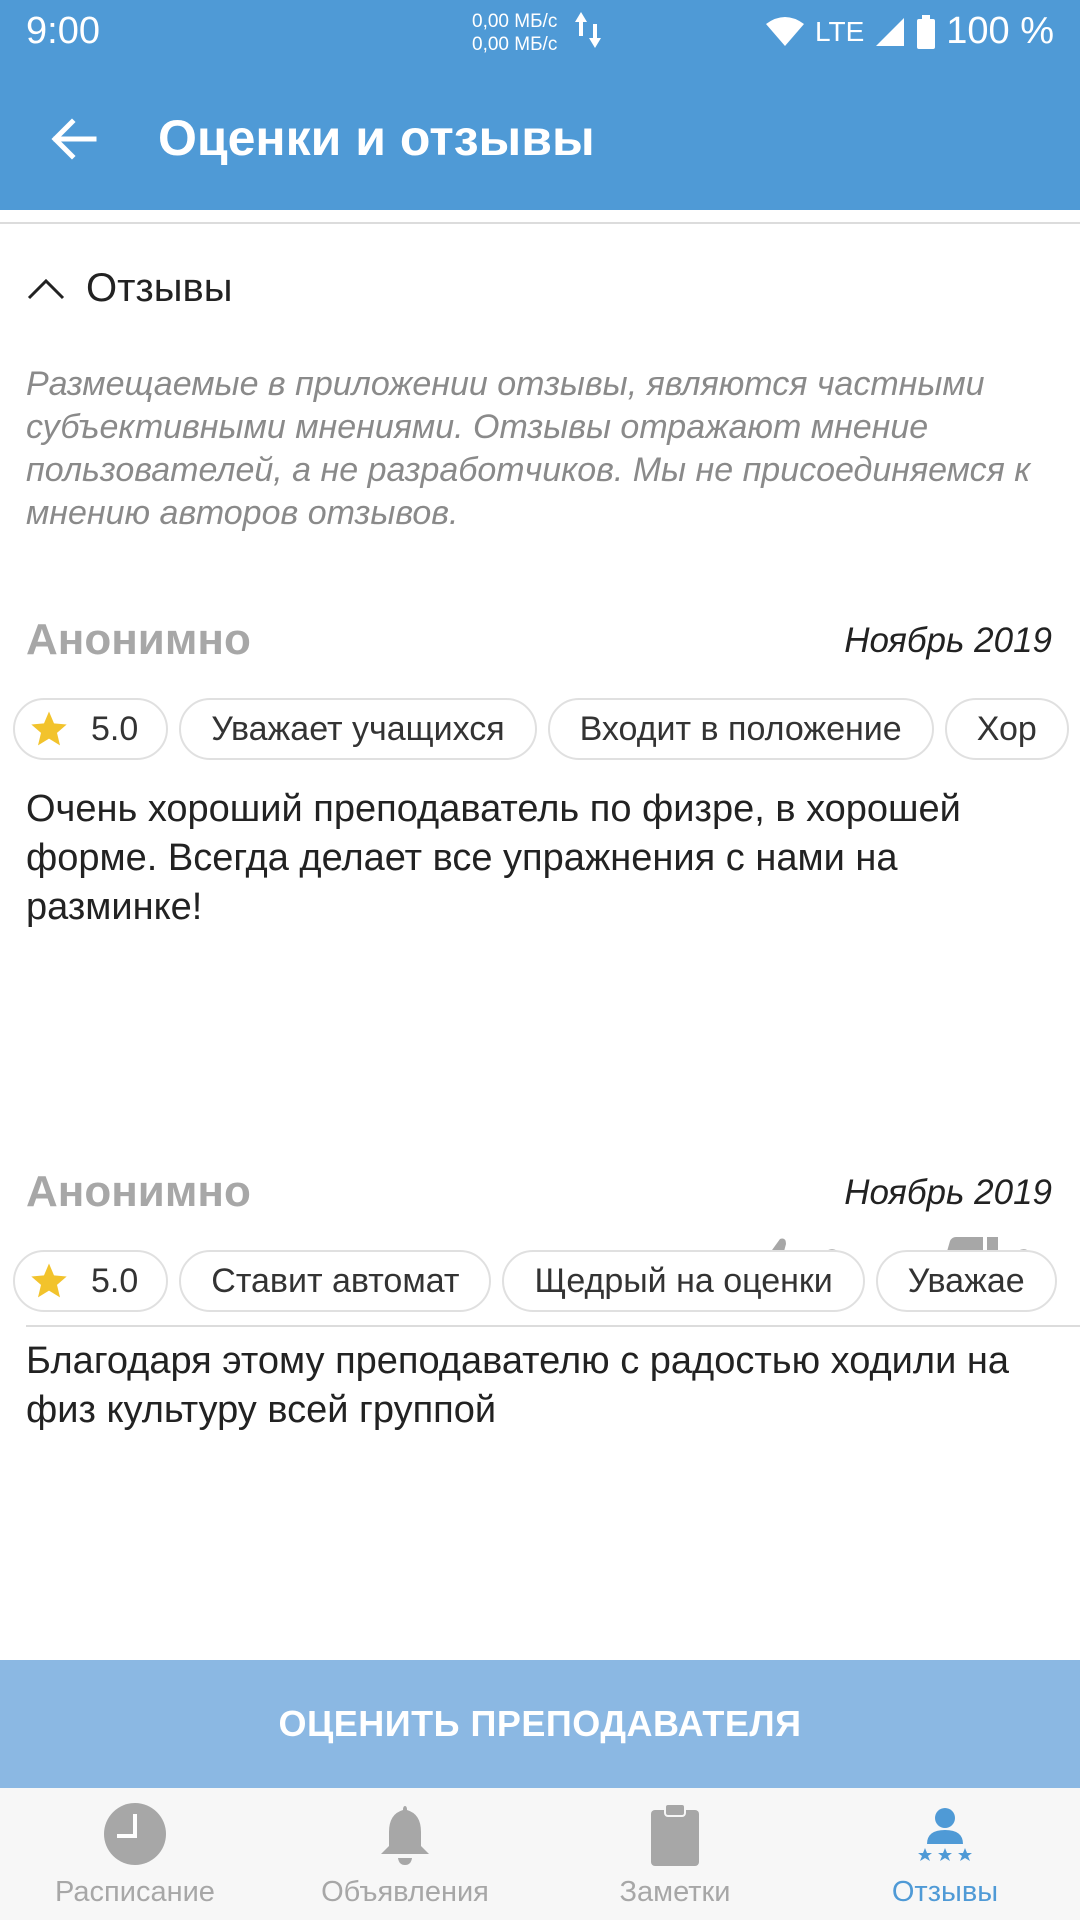  What do you see at coordinates (540, 223) in the screenshot?
I see `divider` at bounding box center [540, 223].